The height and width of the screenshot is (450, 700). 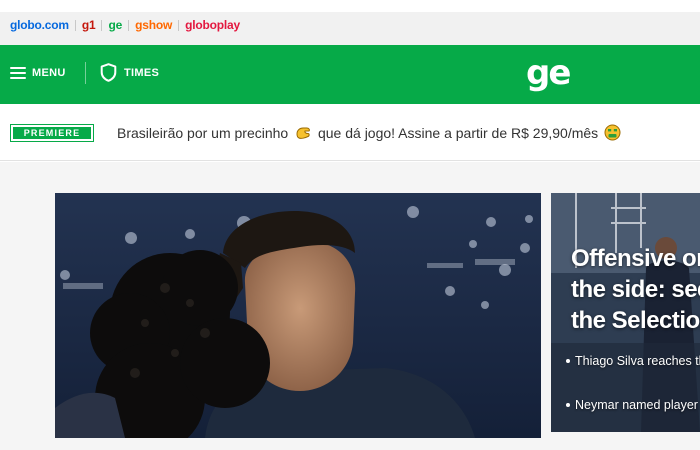 I want to click on site-header: MENU TIMES ge, so click(x=350, y=74).